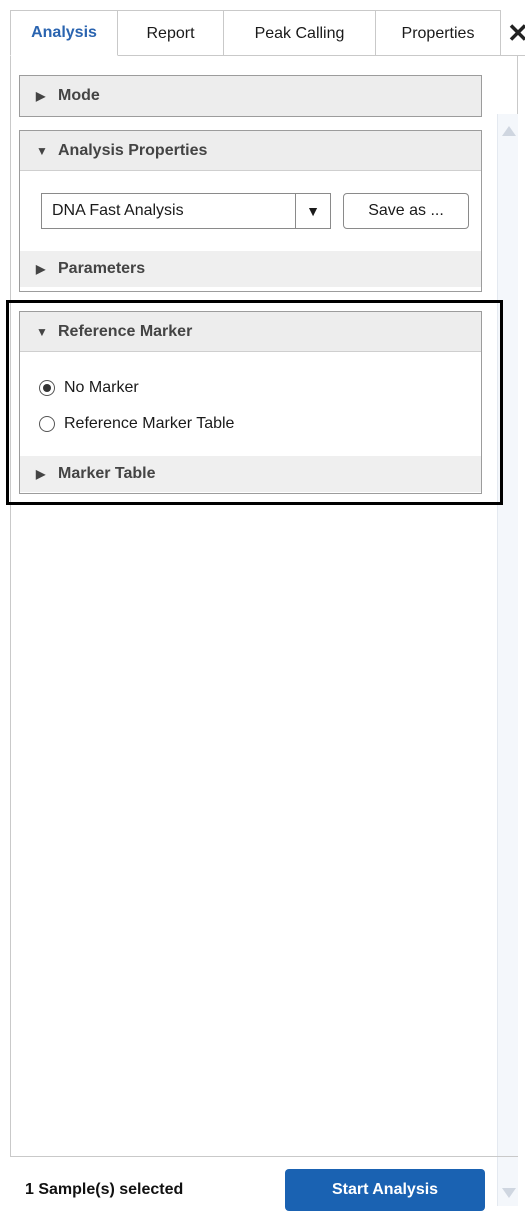  I want to click on parameters-header: ▶ Parameters, so click(250, 269).